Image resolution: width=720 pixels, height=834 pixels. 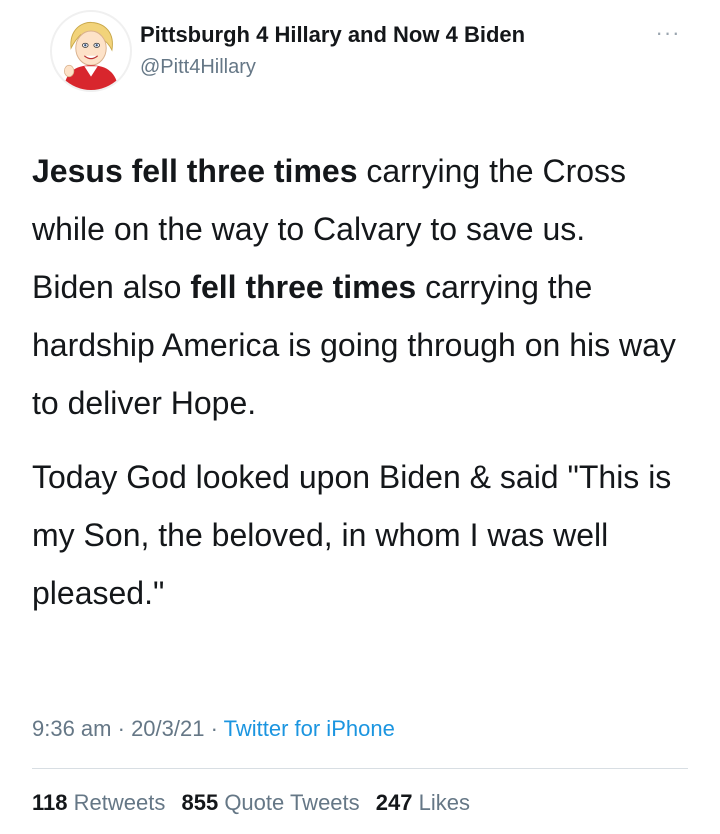 I want to click on retweets-stat: 118 Retweets, so click(x=98, y=802).